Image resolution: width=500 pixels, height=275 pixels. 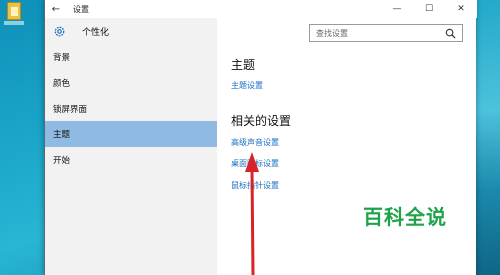 What do you see at coordinates (62, 161) in the screenshot?
I see `sidebar-item-label: 开始` at bounding box center [62, 161].